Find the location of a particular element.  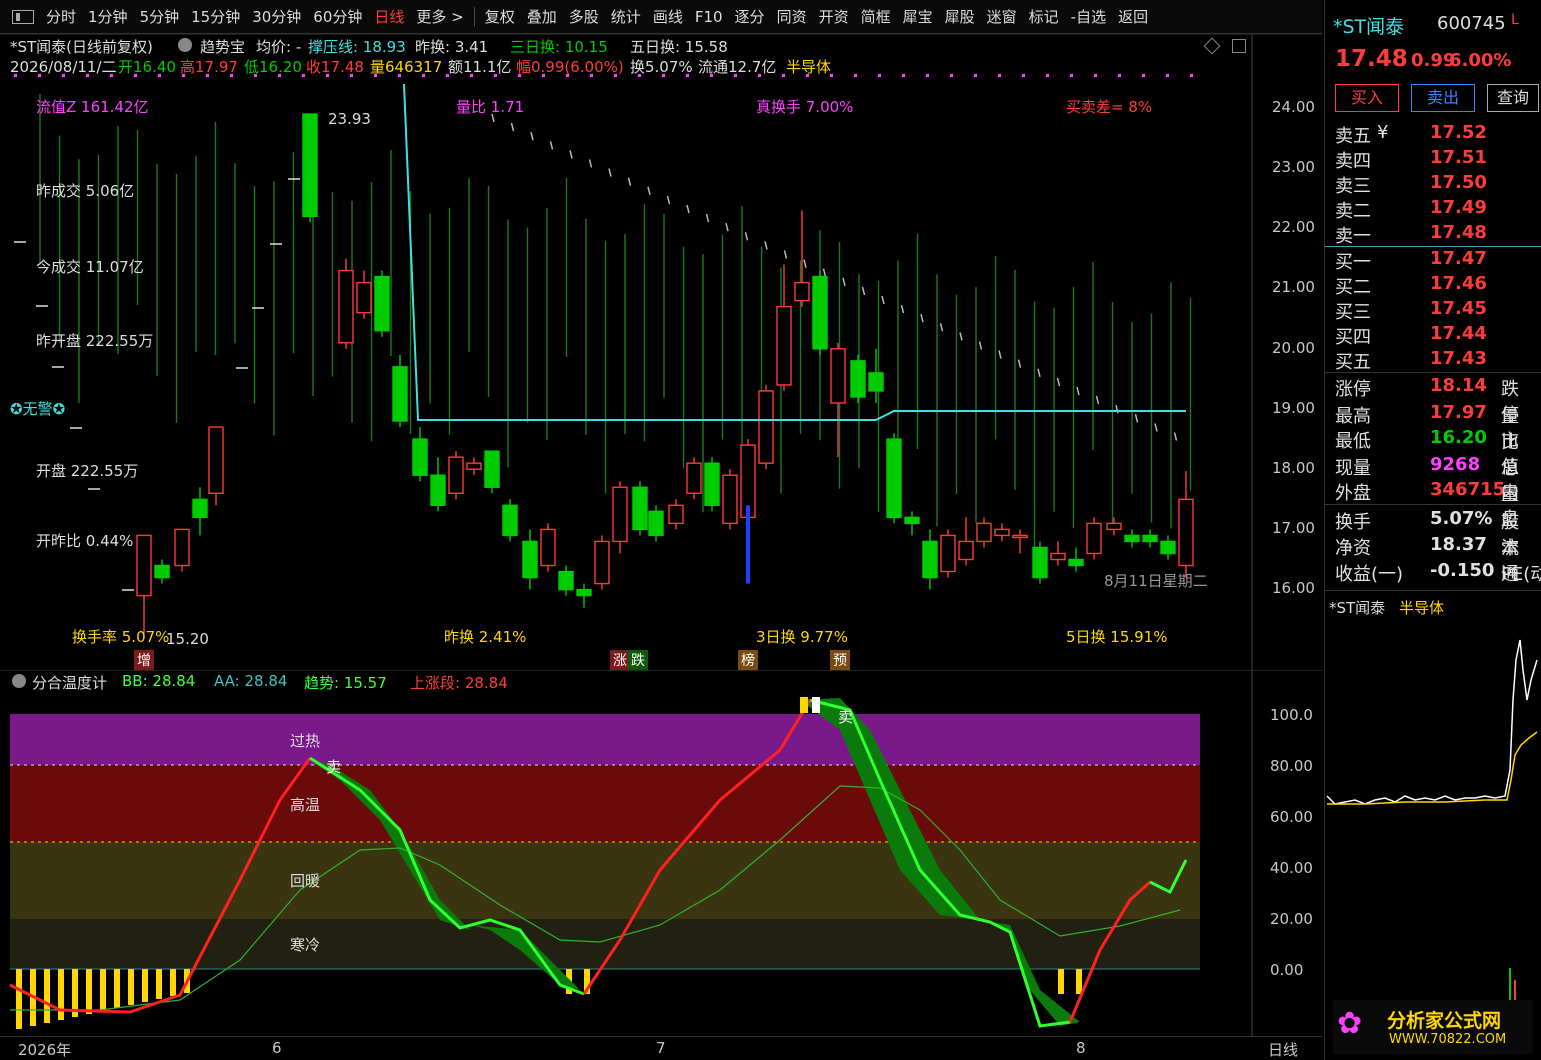

btn-tongzi: 同资 is located at coordinates (792, 16).